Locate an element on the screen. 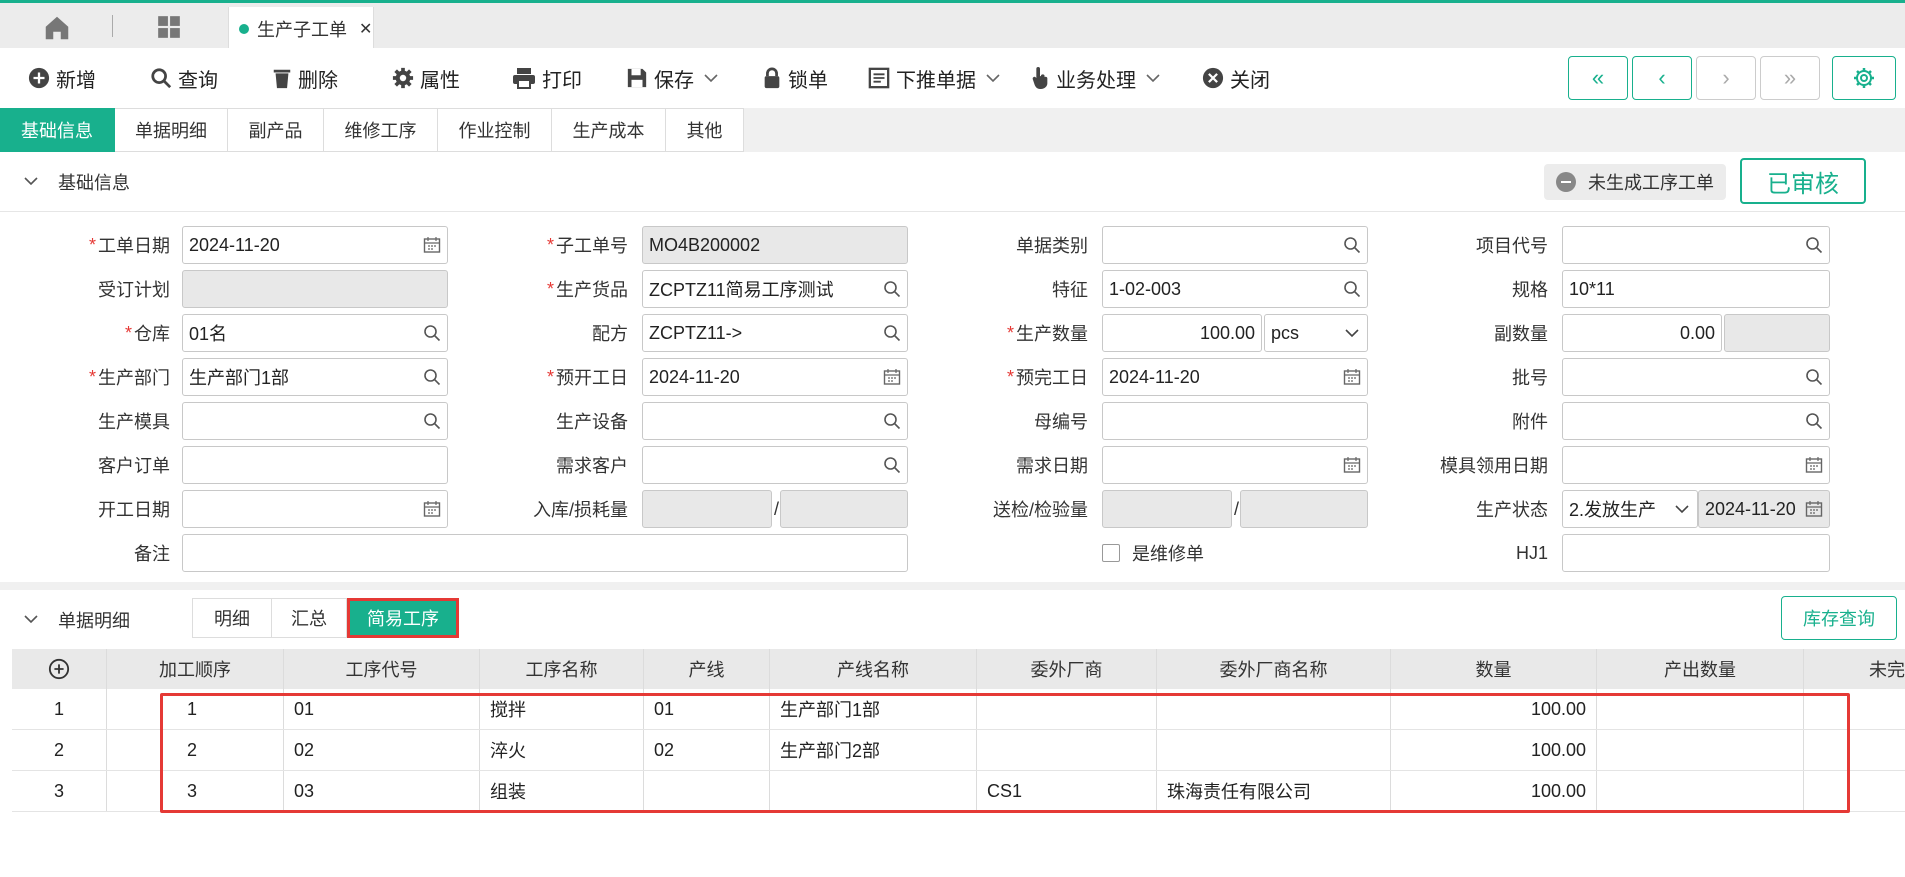  customer-order-field is located at coordinates (315, 465).